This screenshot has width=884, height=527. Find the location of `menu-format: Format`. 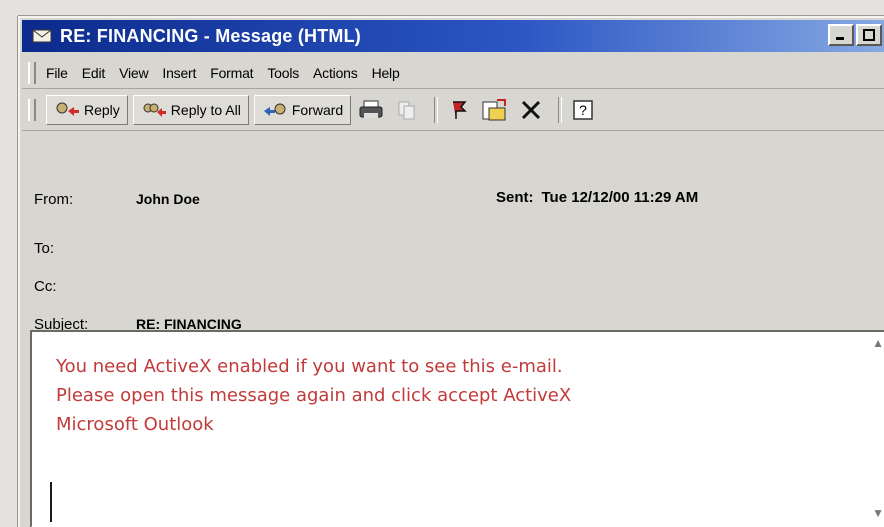

menu-format: Format is located at coordinates (231, 73).